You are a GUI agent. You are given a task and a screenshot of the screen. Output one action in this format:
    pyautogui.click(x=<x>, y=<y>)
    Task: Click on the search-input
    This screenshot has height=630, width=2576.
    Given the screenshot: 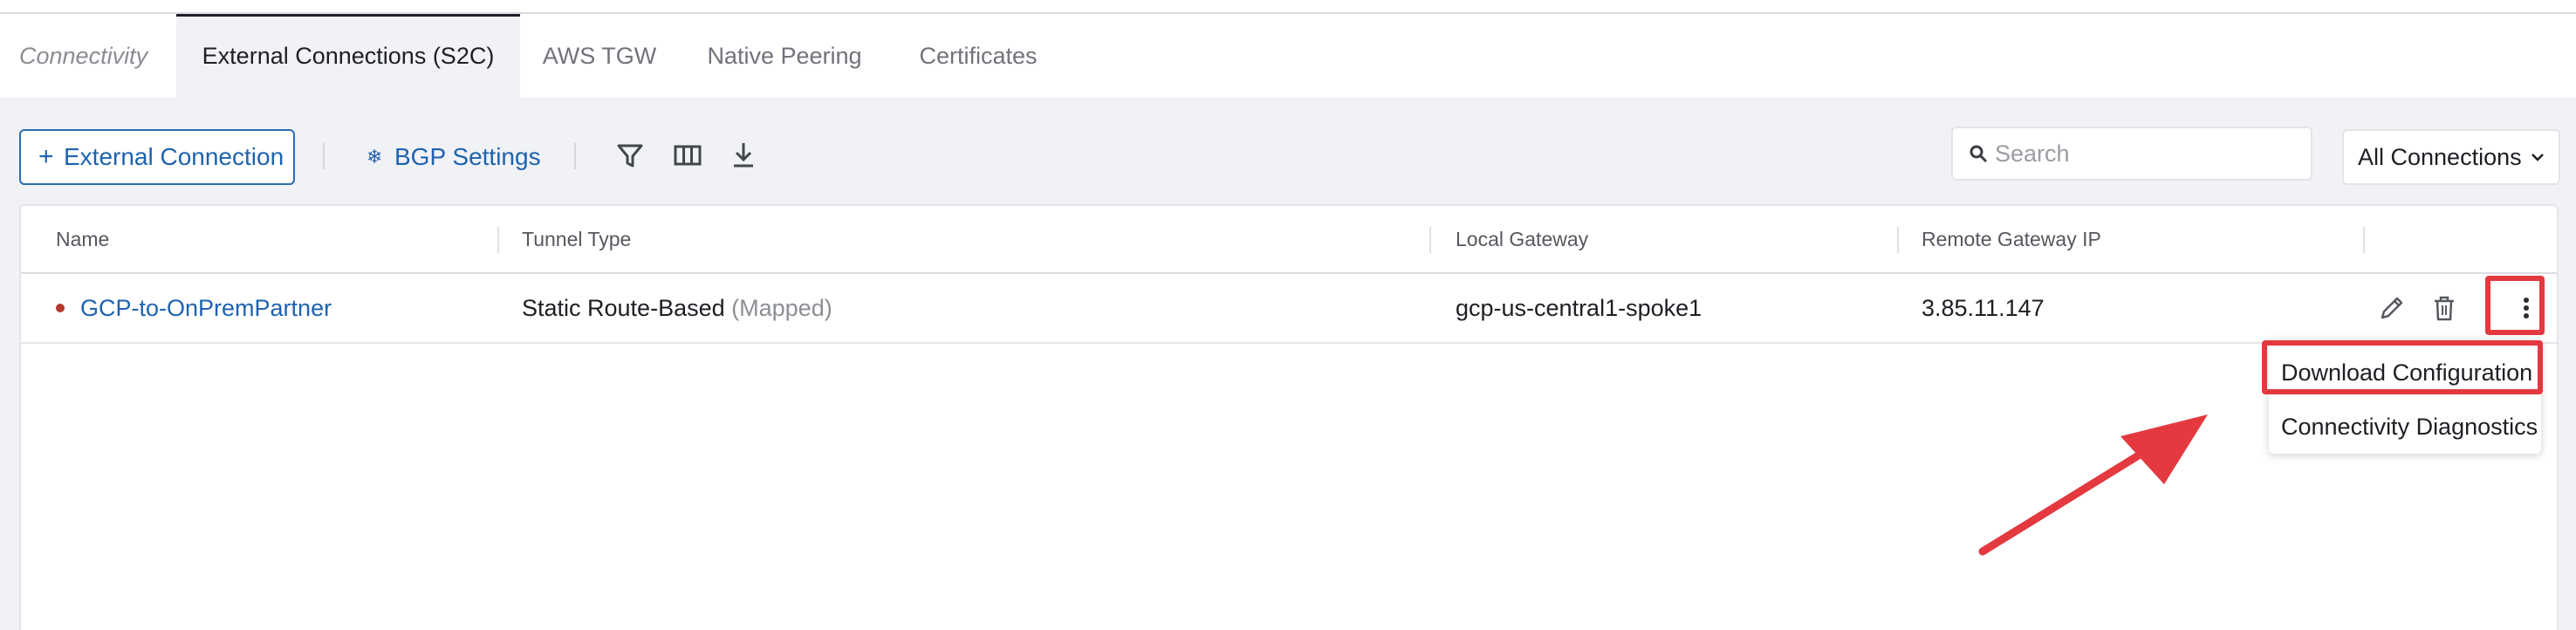 What is the action you would take?
    pyautogui.click(x=2147, y=153)
    